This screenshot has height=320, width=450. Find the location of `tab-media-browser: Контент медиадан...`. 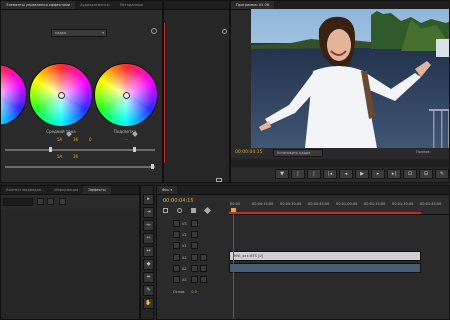

tab-media-browser: Контент медиадан... is located at coordinates (25, 190).